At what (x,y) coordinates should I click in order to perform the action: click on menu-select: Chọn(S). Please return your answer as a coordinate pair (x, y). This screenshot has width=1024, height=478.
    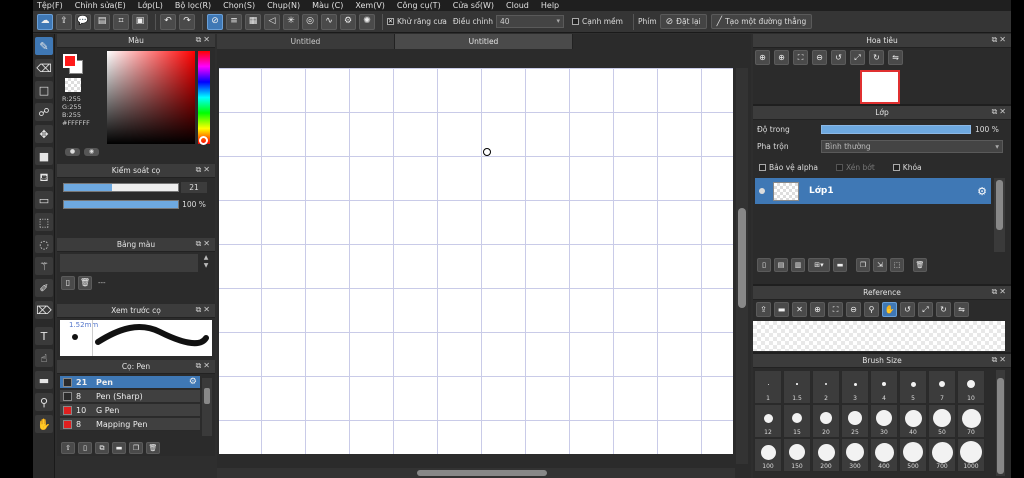
    Looking at the image, I should click on (239, 5).